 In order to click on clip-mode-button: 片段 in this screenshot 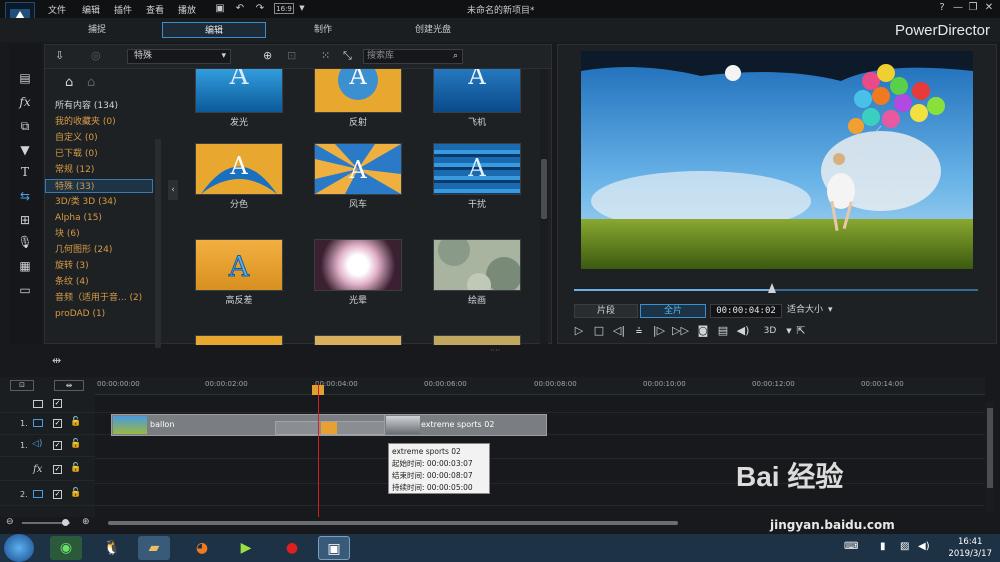, I will do `click(606, 311)`.